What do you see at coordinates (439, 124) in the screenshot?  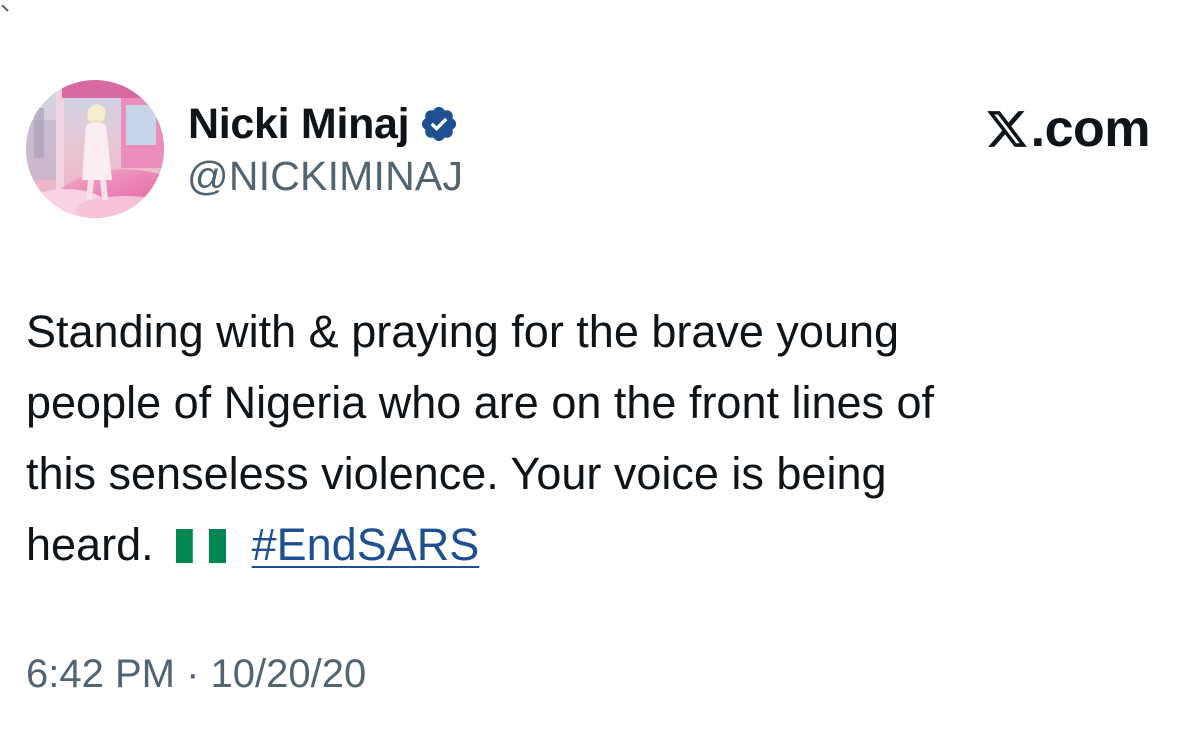 I see `verified-badge-icon` at bounding box center [439, 124].